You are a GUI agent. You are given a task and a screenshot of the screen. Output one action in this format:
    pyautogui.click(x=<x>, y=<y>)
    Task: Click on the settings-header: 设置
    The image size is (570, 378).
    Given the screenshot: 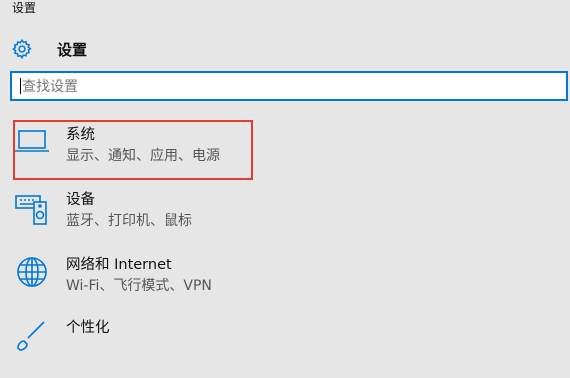 What is the action you would take?
    pyautogui.click(x=48, y=49)
    